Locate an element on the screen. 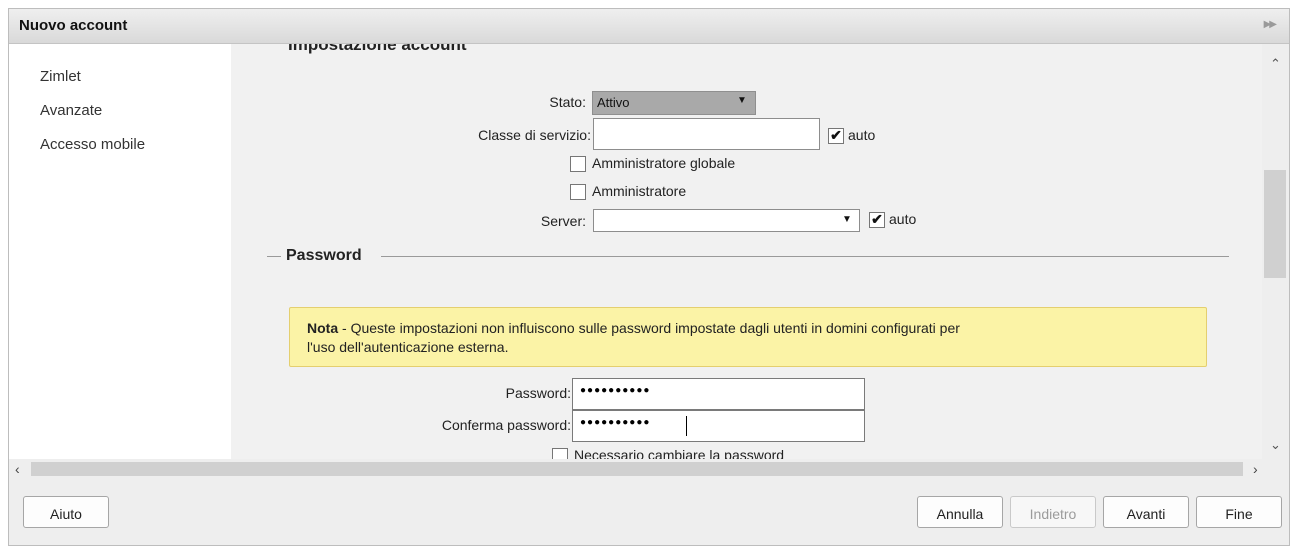  vertical-scrollbar: ⌃ ⌄ is located at coordinates (1275, 251).